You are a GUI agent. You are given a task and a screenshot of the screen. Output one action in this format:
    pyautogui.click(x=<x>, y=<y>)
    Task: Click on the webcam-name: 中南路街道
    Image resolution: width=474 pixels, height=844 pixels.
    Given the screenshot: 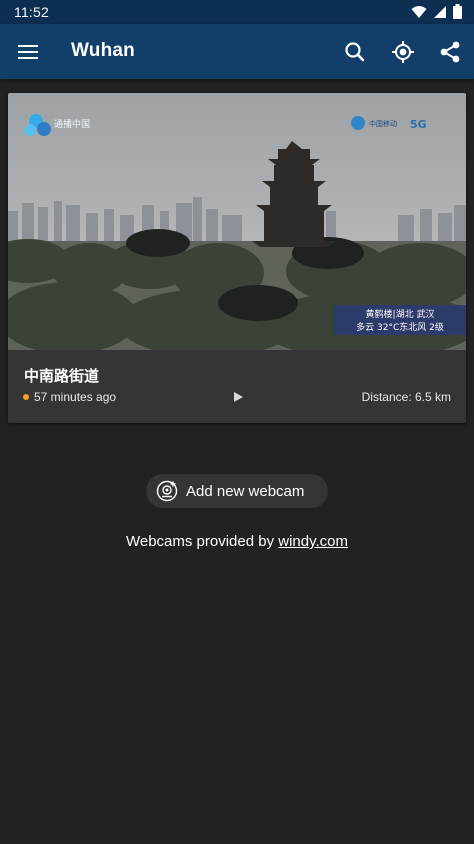 What is the action you would take?
    pyautogui.click(x=62, y=376)
    